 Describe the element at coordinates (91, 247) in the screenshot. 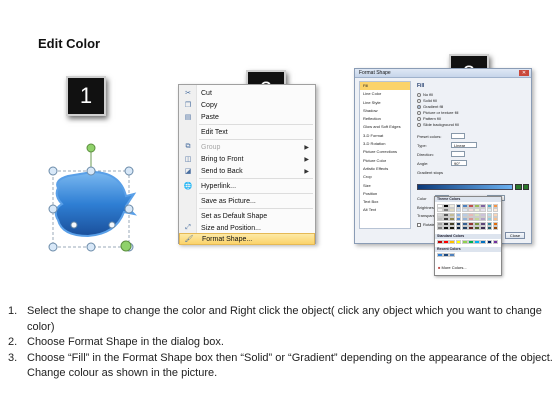

I see `resize-handle-bottom` at that location.